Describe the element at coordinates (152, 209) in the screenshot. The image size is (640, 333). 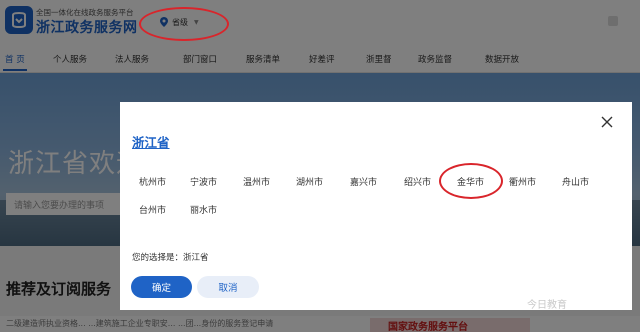
I see `city-taizhou: 台州市` at that location.